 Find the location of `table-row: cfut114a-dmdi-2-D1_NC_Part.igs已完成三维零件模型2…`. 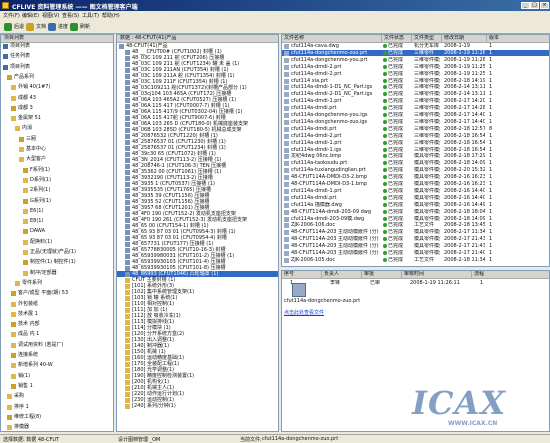

table-row: cfut114a-dmdi-2-D1_NC_Part.igs已完成三维零件模型2… is located at coordinates (415, 94).